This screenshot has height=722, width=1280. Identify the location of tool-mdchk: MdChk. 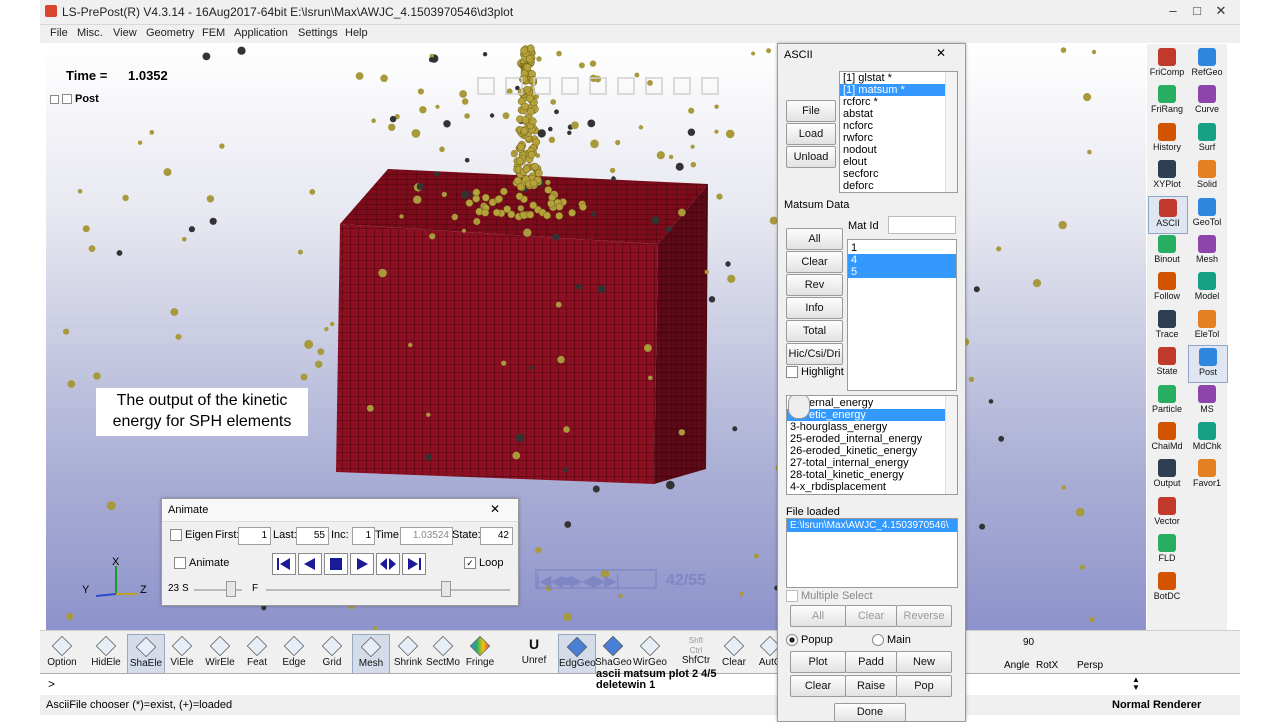
(1207, 438).